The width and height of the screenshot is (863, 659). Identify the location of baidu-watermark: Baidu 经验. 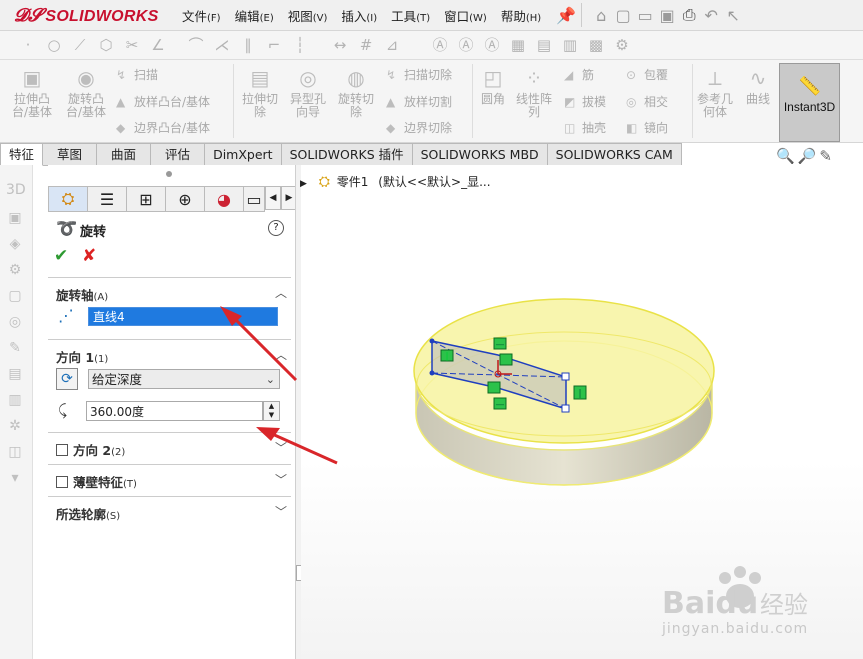
(735, 593).